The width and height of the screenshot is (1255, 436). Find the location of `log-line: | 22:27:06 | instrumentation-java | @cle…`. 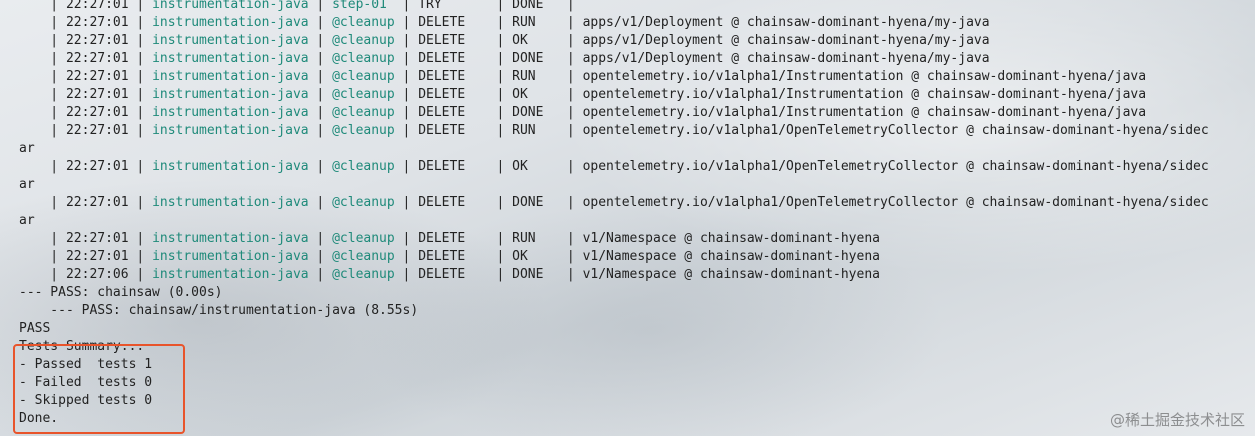

log-line: | 22:27:06 | instrumentation-java | @cle… is located at coordinates (449, 274).